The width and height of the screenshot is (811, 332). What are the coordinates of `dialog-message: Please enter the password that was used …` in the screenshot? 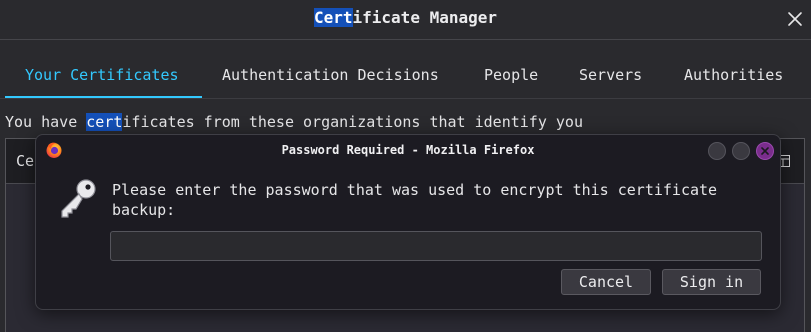 It's located at (415, 200).